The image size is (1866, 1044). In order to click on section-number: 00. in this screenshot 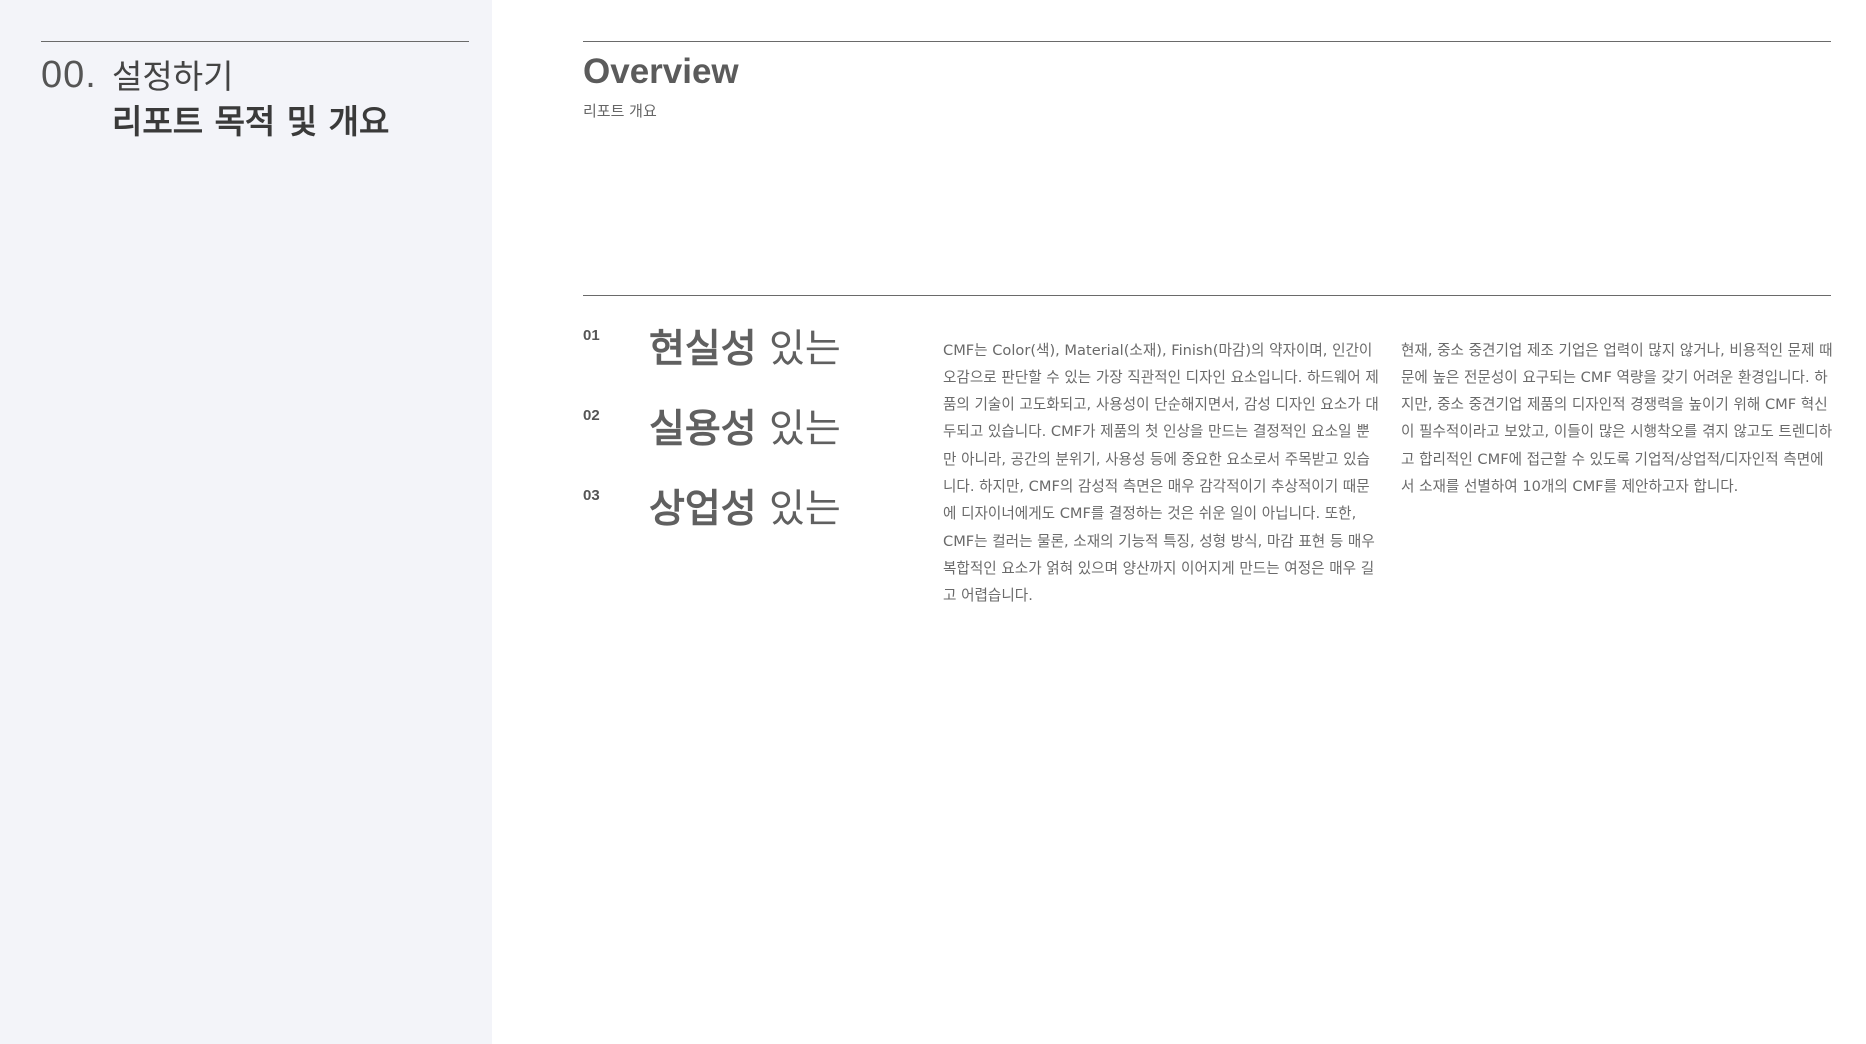, I will do `click(69, 75)`.